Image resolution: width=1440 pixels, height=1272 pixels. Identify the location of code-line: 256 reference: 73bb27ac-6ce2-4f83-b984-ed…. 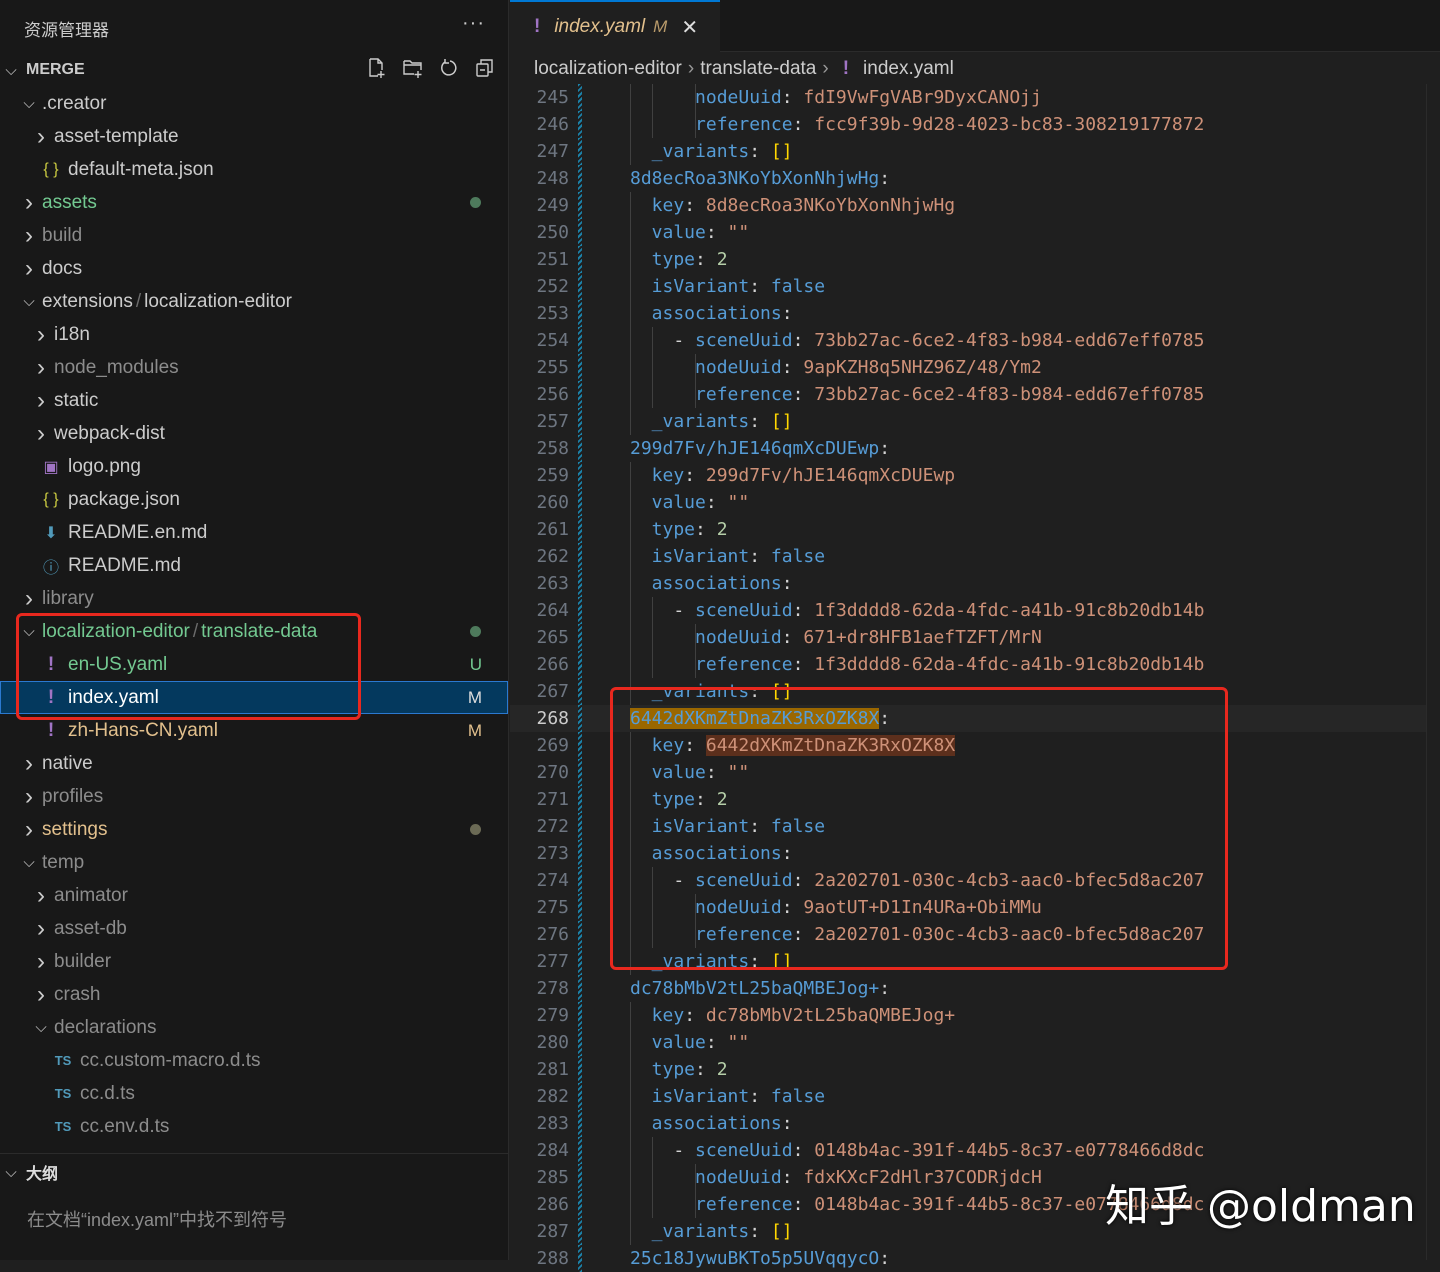
(975, 394).